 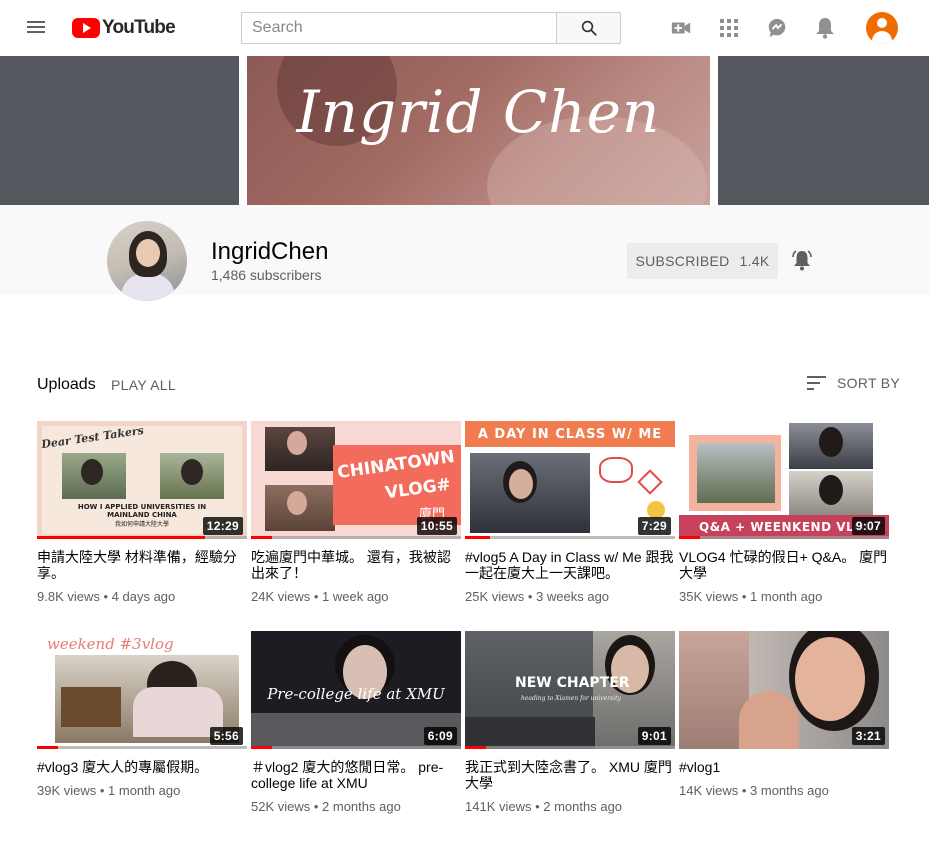 What do you see at coordinates (754, 261) in the screenshot?
I see `subscribed-count: 1.4K` at bounding box center [754, 261].